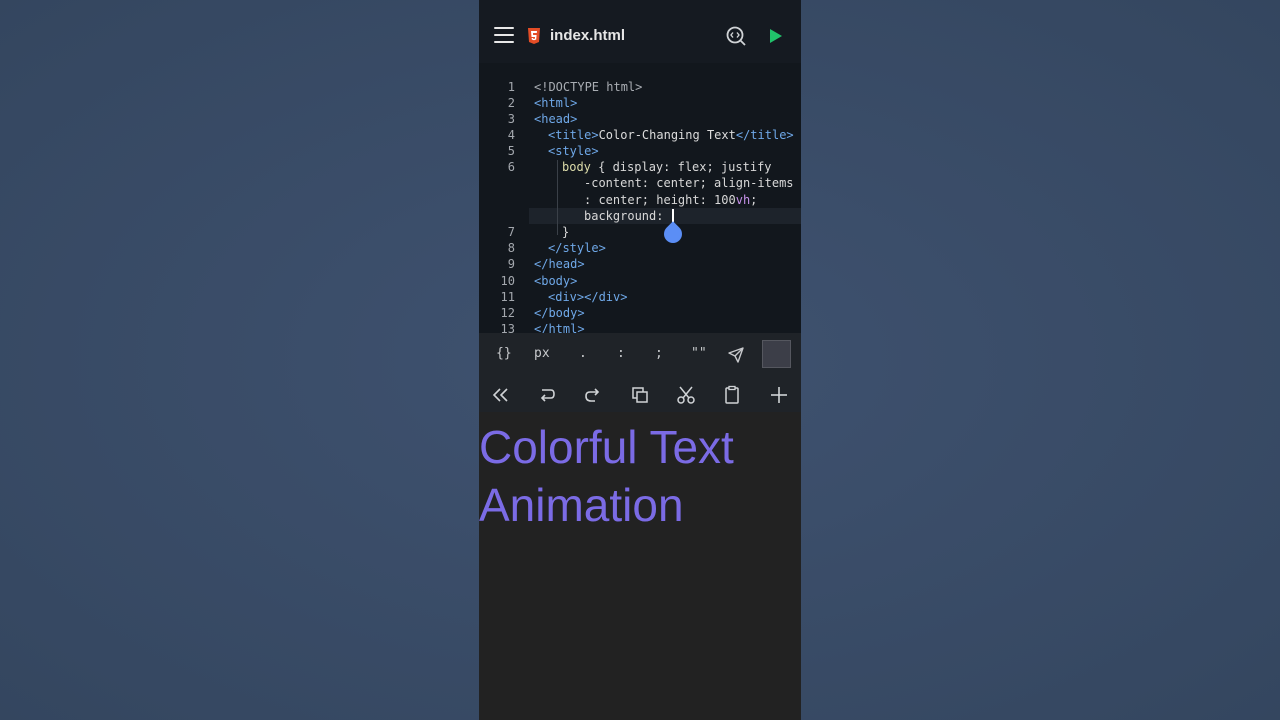 The image size is (1280, 720). What do you see at coordinates (511, 248) in the screenshot?
I see `line-number: 8` at bounding box center [511, 248].